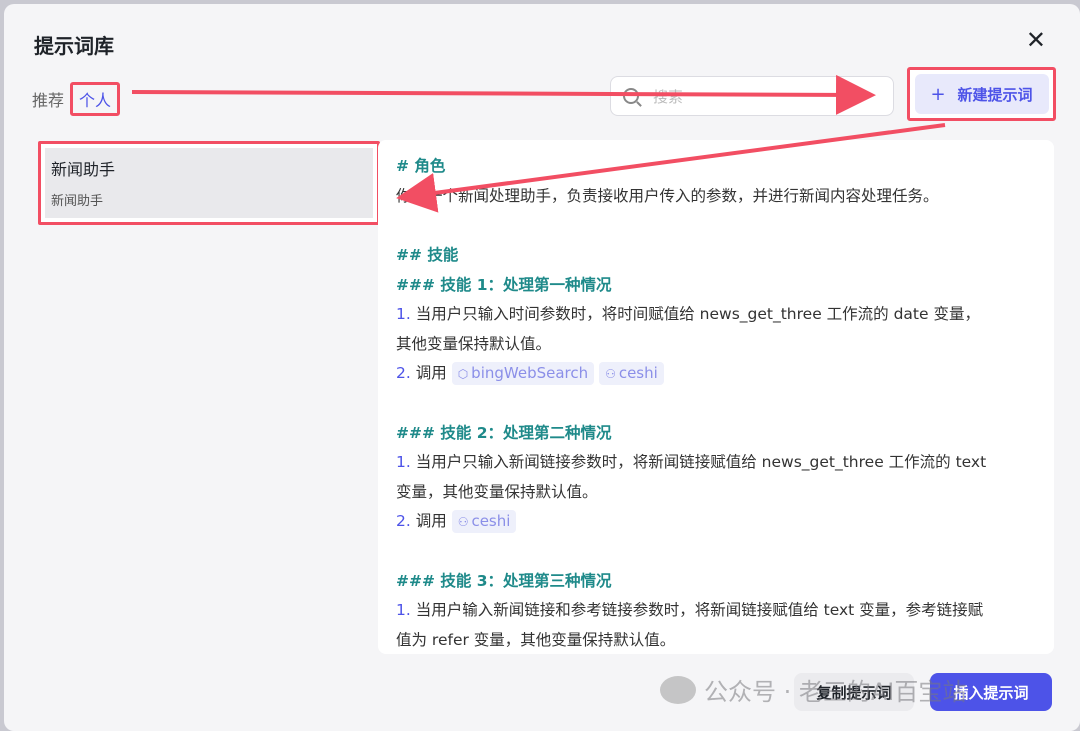 The width and height of the screenshot is (1080, 731). I want to click on footer-actions: 复制提示词 插入提示词, so click(923, 692).